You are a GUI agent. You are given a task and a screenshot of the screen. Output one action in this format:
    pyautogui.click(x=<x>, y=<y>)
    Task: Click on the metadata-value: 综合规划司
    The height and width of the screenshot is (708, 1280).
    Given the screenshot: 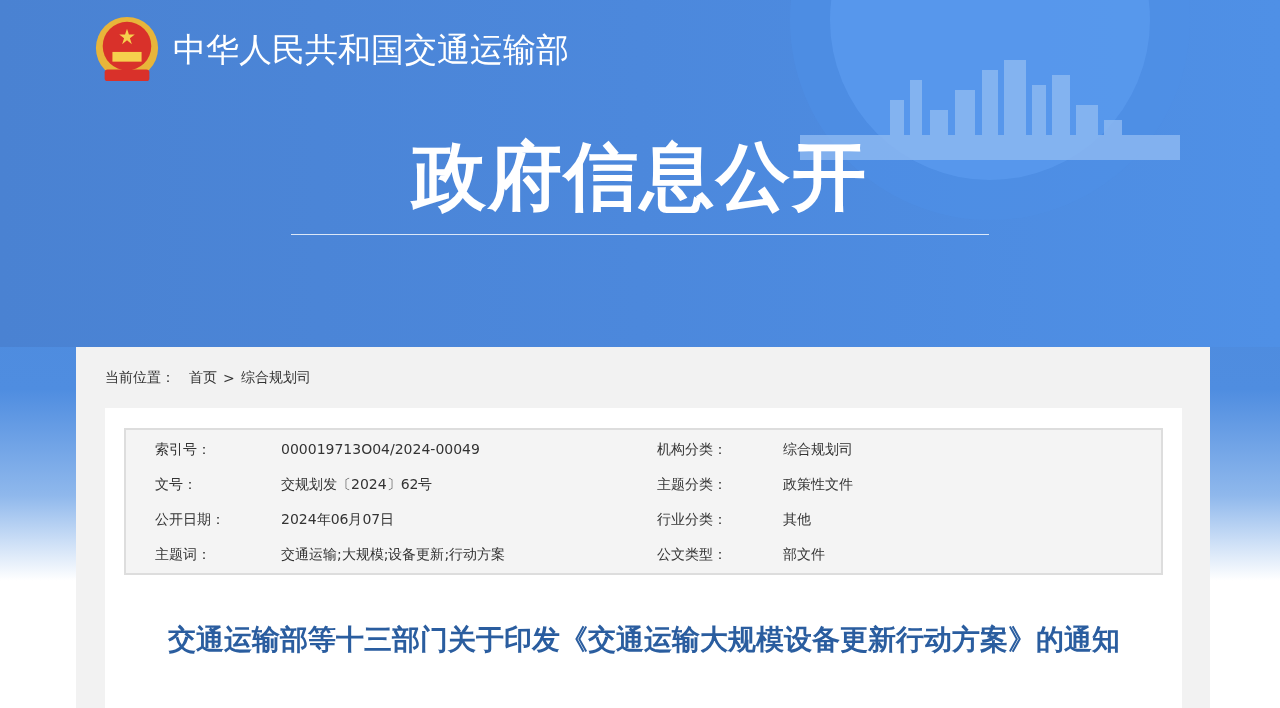 What is the action you would take?
    pyautogui.click(x=818, y=449)
    